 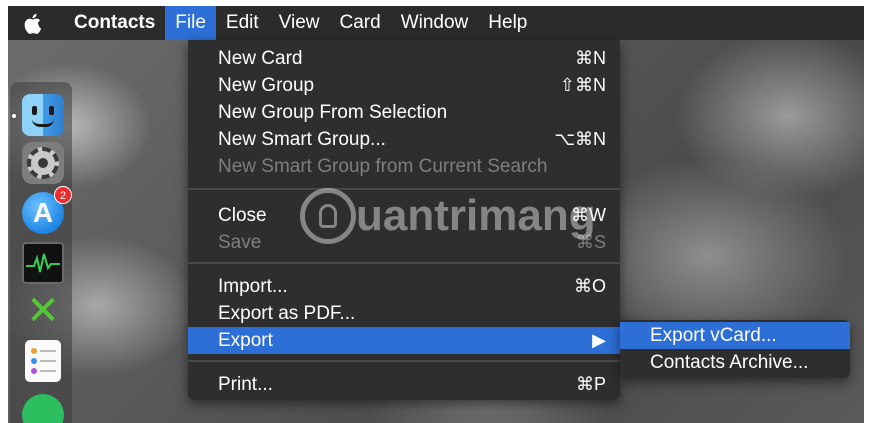 I want to click on x-app-icon: ✕, so click(x=43, y=311).